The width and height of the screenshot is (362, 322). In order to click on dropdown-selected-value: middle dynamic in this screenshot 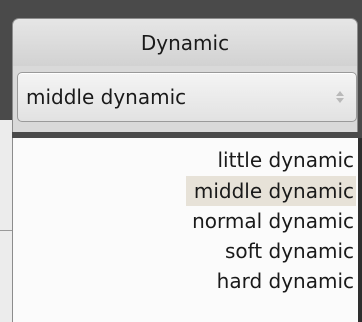, I will do `click(106, 97)`.